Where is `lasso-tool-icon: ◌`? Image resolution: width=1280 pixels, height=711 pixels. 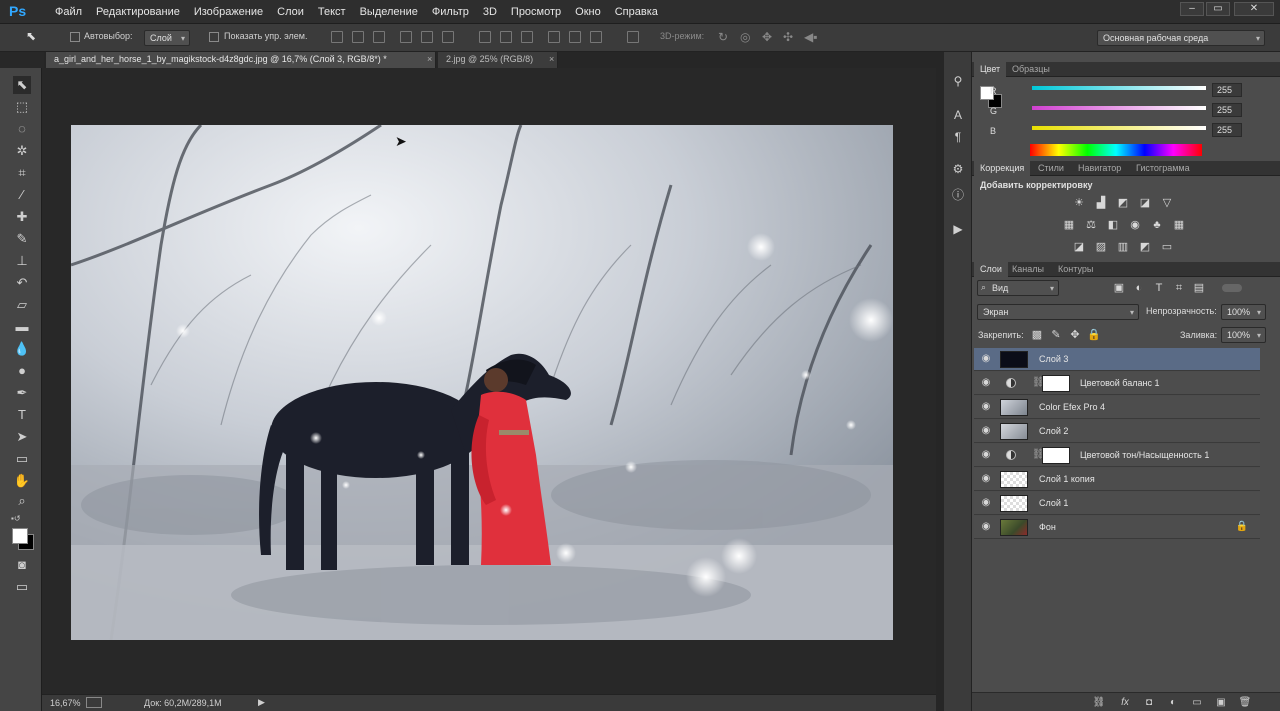 lasso-tool-icon: ◌ is located at coordinates (22, 129).